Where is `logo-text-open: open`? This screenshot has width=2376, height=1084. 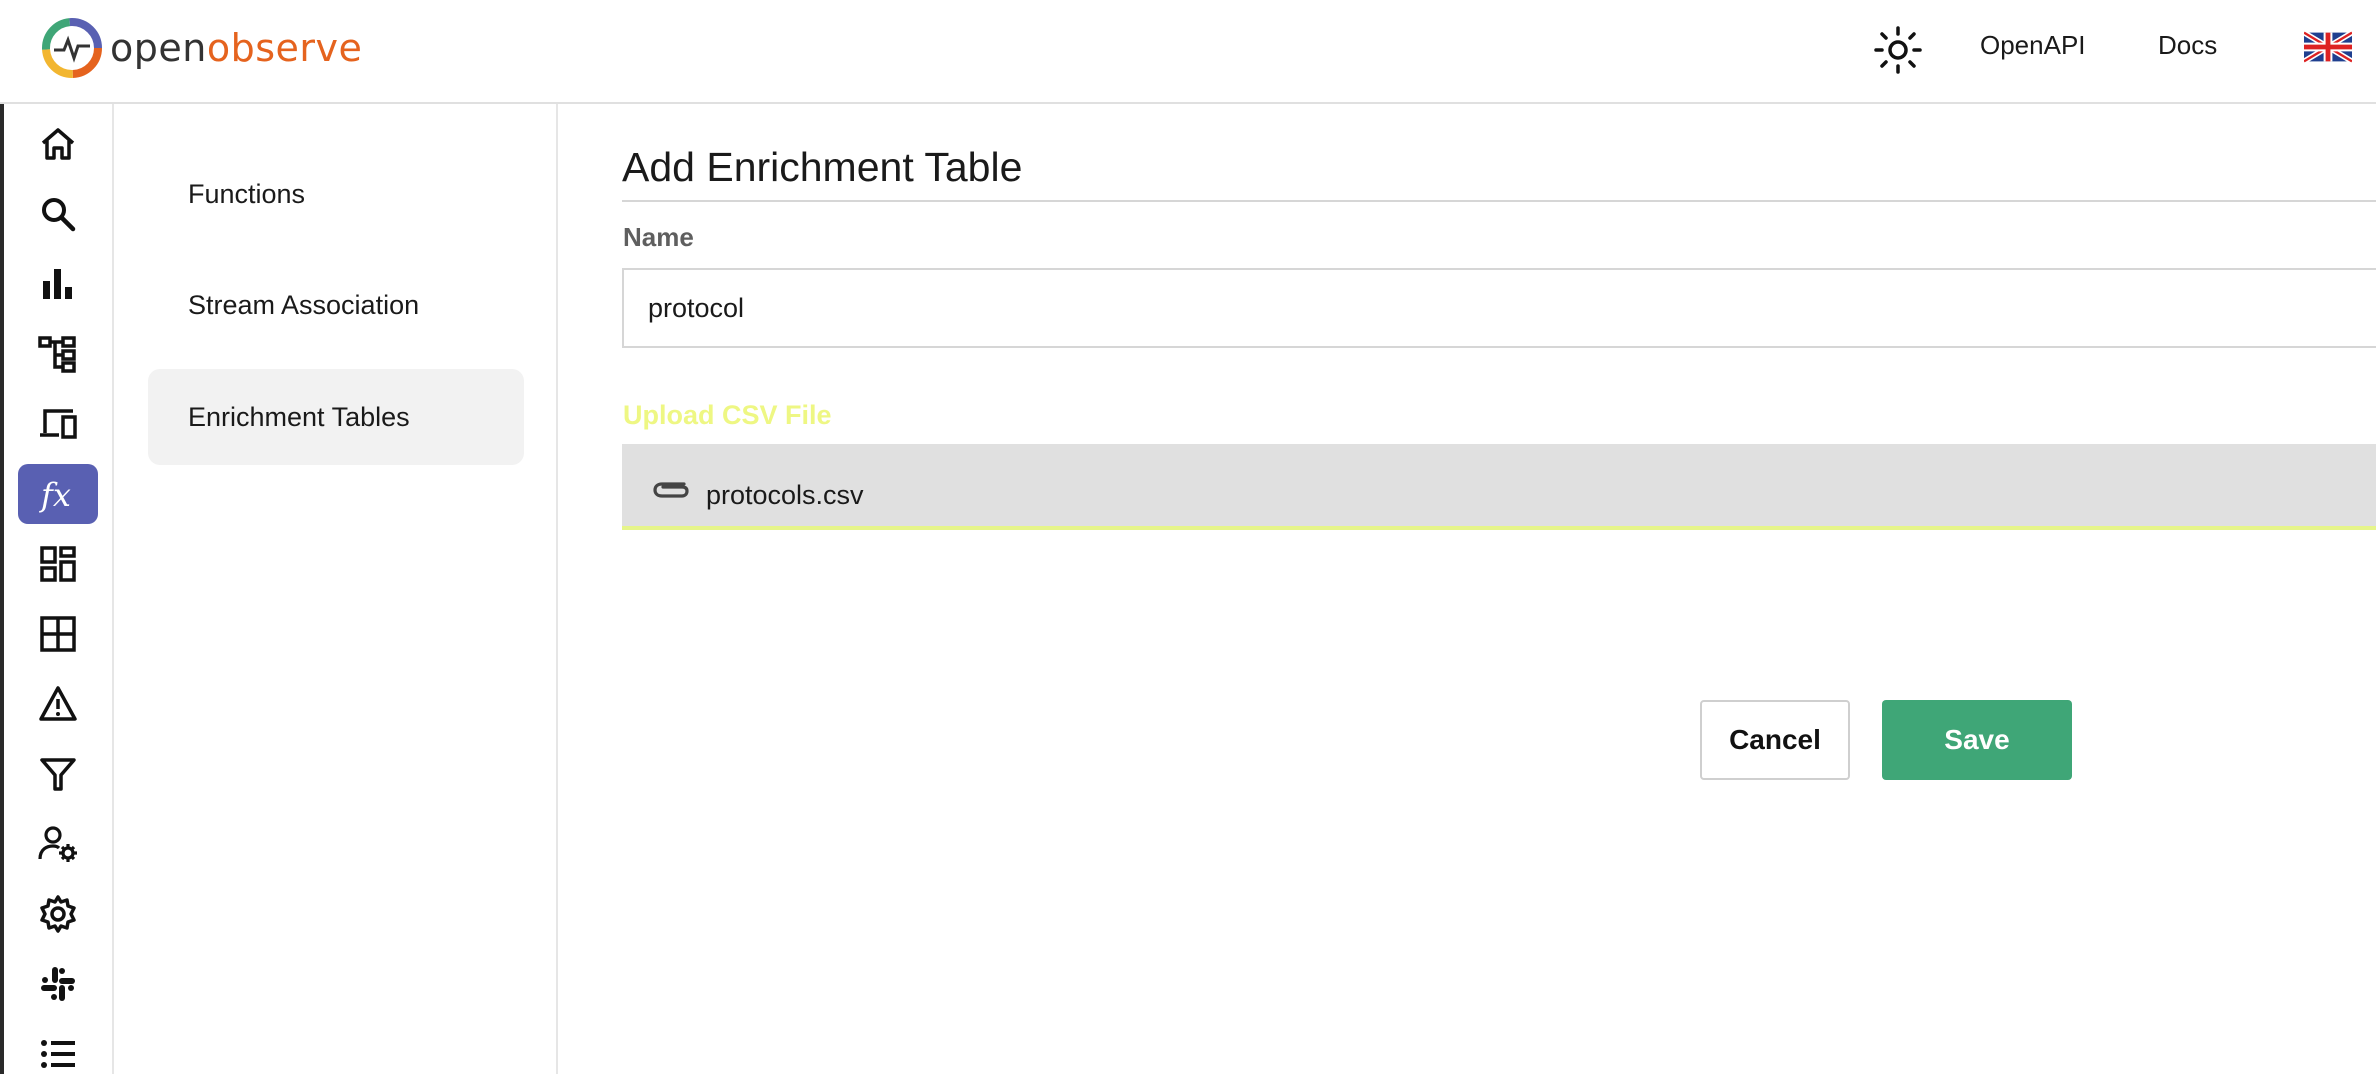 logo-text-open: open is located at coordinates (158, 48).